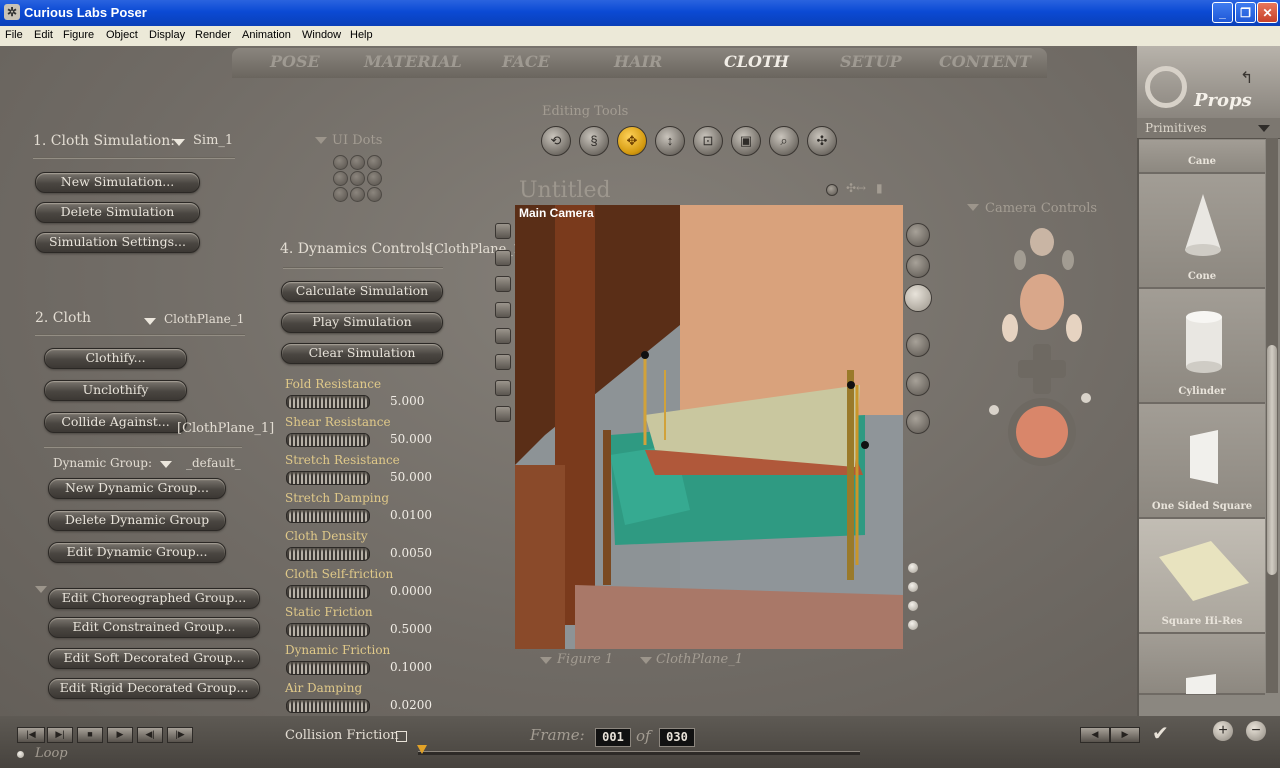 Image resolution: width=1280 pixels, height=768 pixels. Describe the element at coordinates (204, 319) in the screenshot. I see `cloth-object-name: ClothPlane_1` at that location.